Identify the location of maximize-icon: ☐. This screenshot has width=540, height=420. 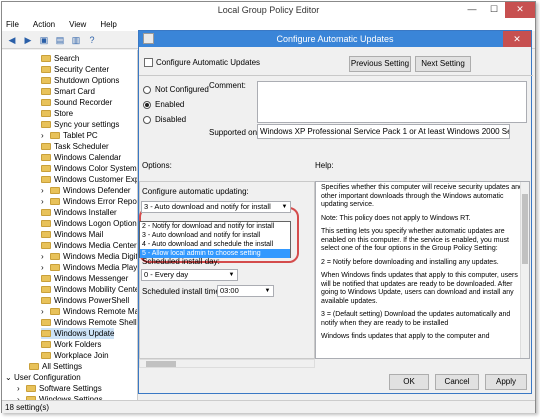
(494, 10).